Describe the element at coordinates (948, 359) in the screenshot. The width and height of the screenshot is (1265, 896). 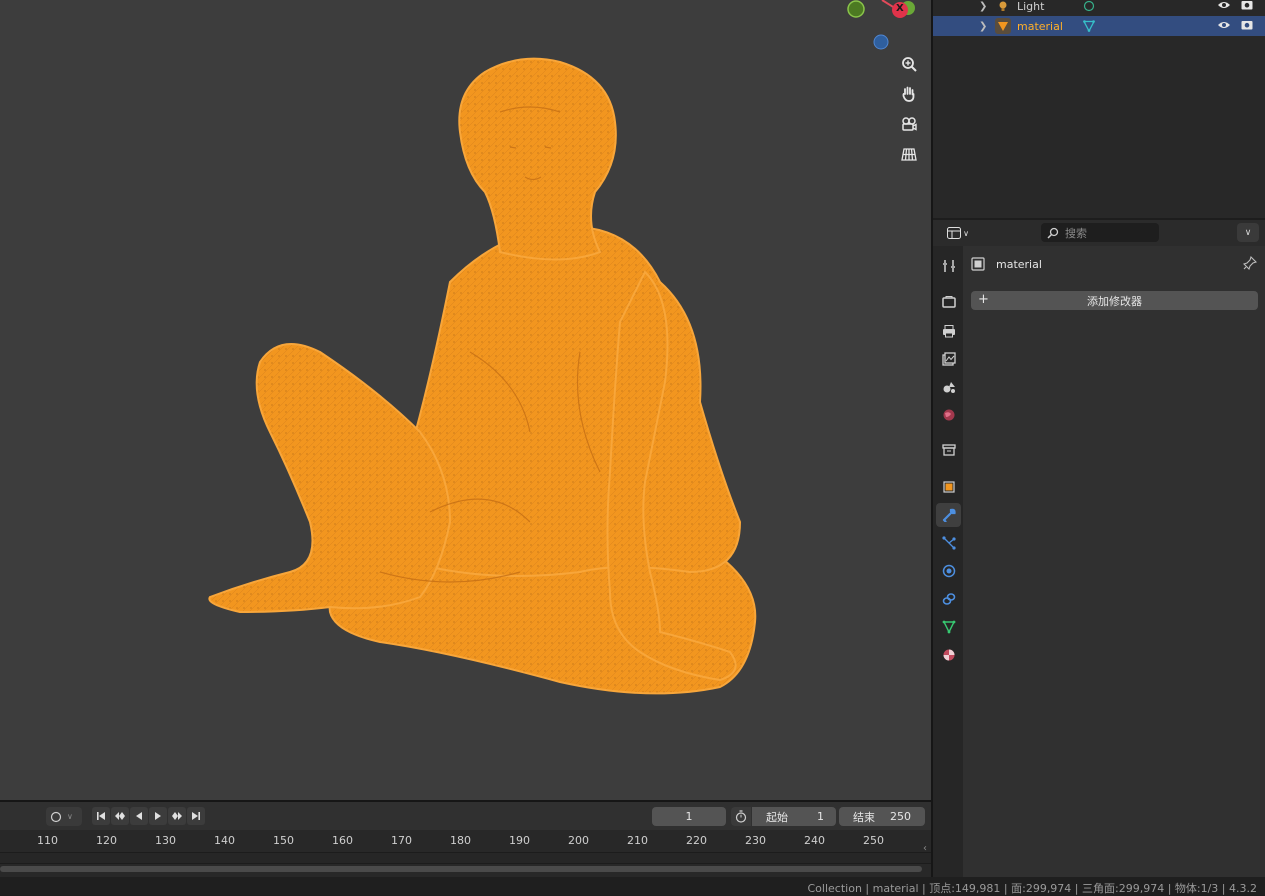
I see `view-layer-icon` at that location.